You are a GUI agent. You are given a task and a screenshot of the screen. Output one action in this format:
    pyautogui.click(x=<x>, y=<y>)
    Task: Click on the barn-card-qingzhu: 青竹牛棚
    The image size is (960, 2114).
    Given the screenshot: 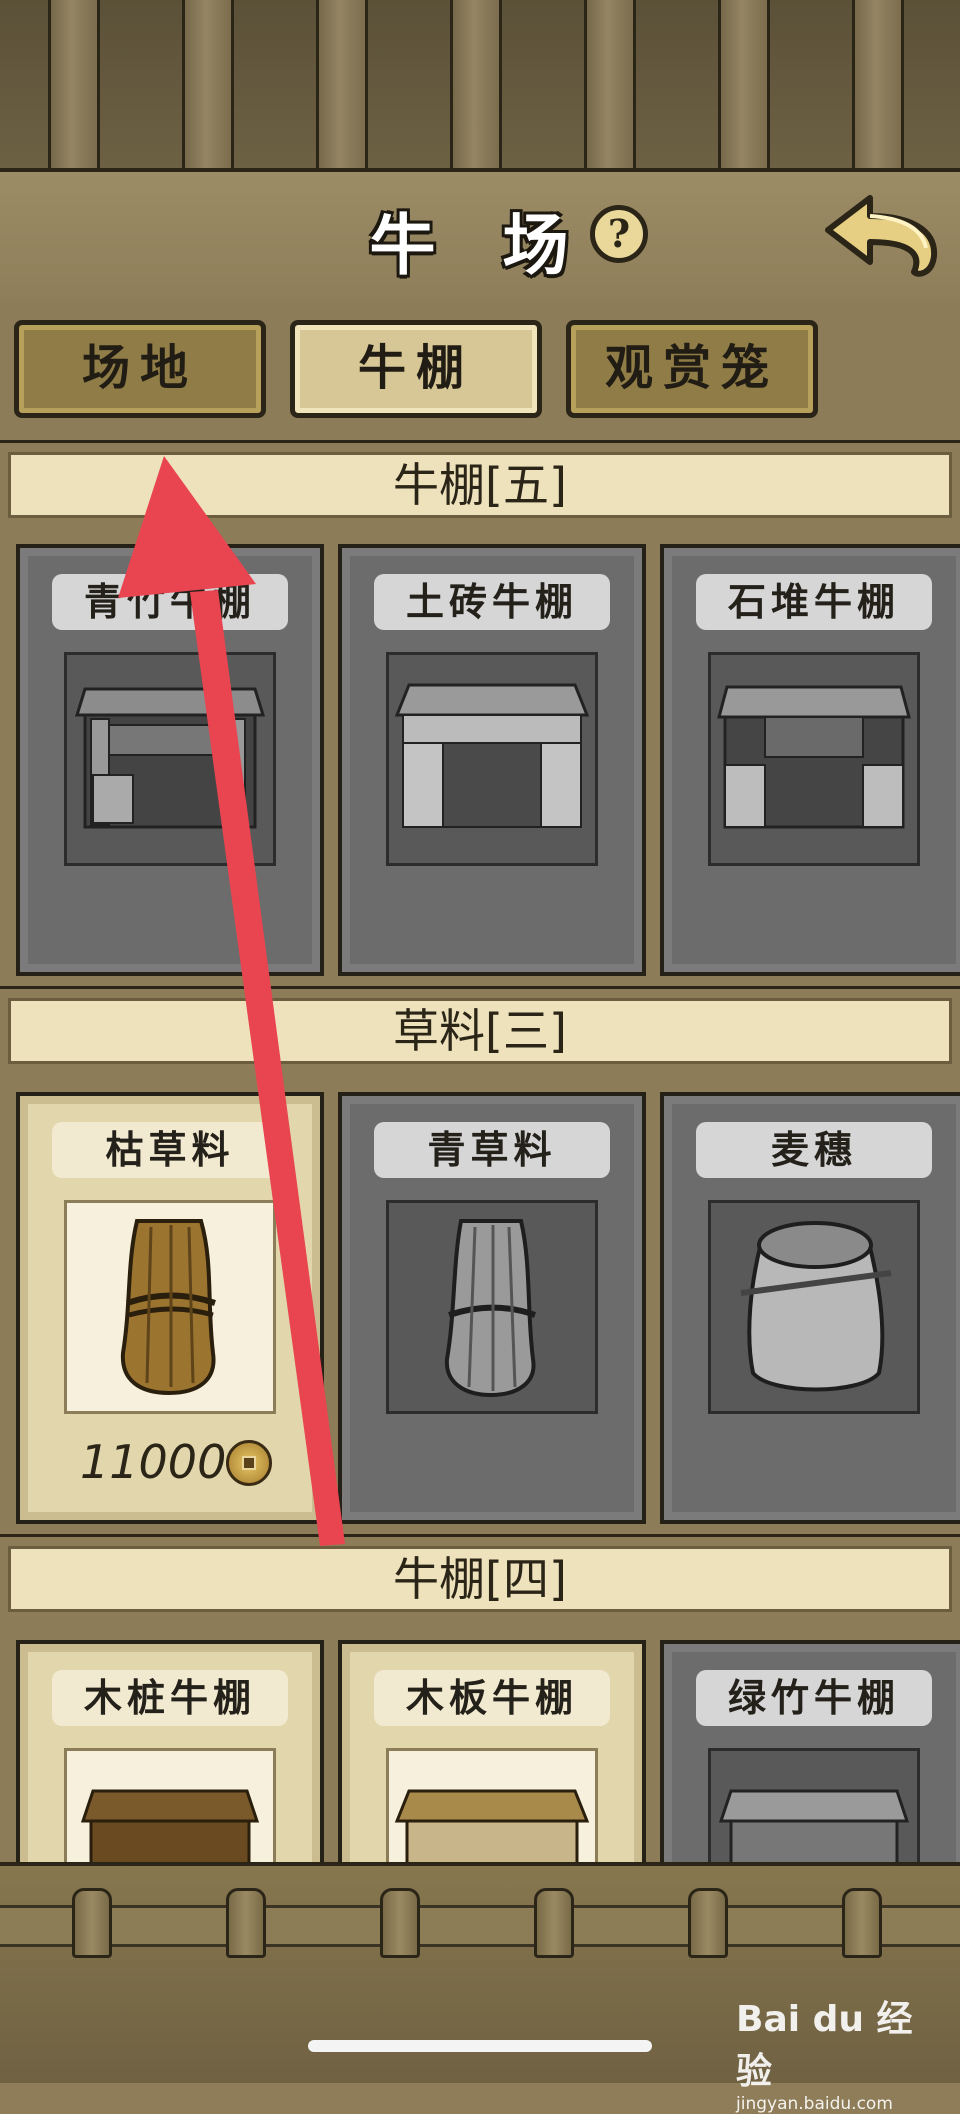 What is the action you would take?
    pyautogui.click(x=170, y=760)
    